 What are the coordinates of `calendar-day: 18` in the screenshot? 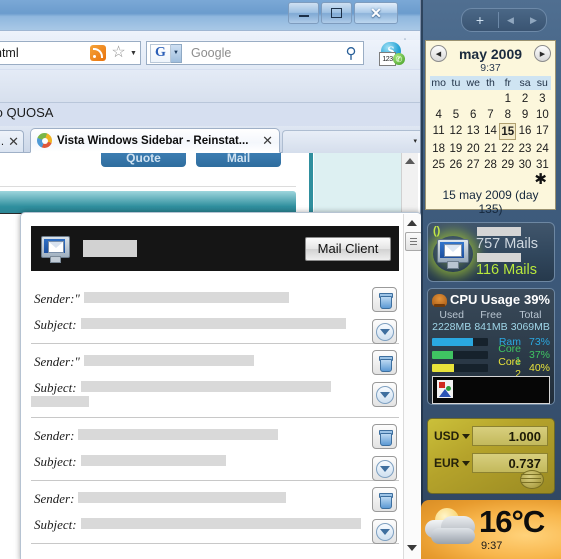 It's located at (438, 148).